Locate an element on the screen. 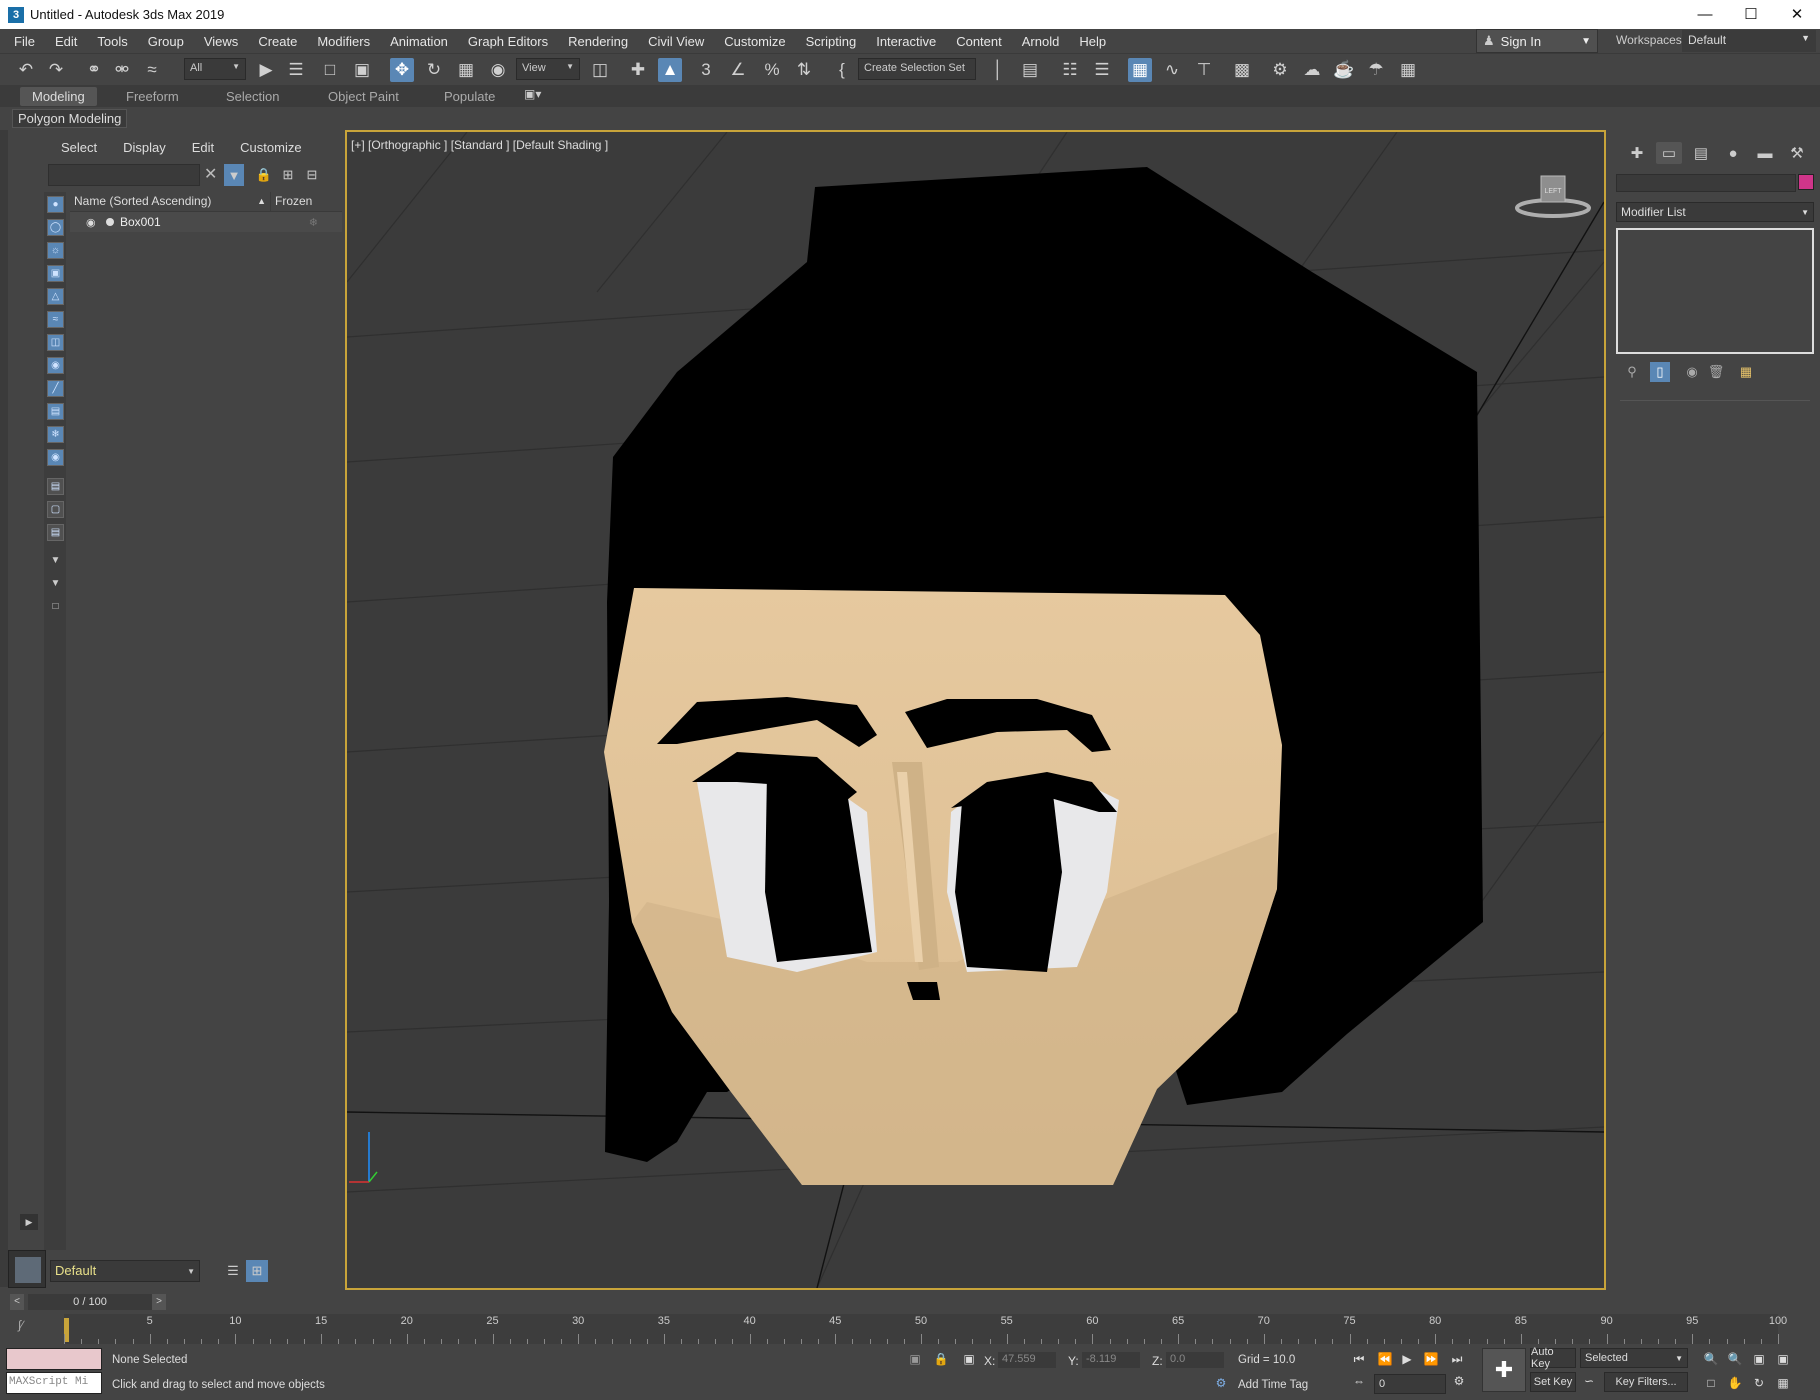 Image resolution: width=1820 pixels, height=1400 pixels. polygon-modeling-label: Polygon Modeling is located at coordinates (70, 118).